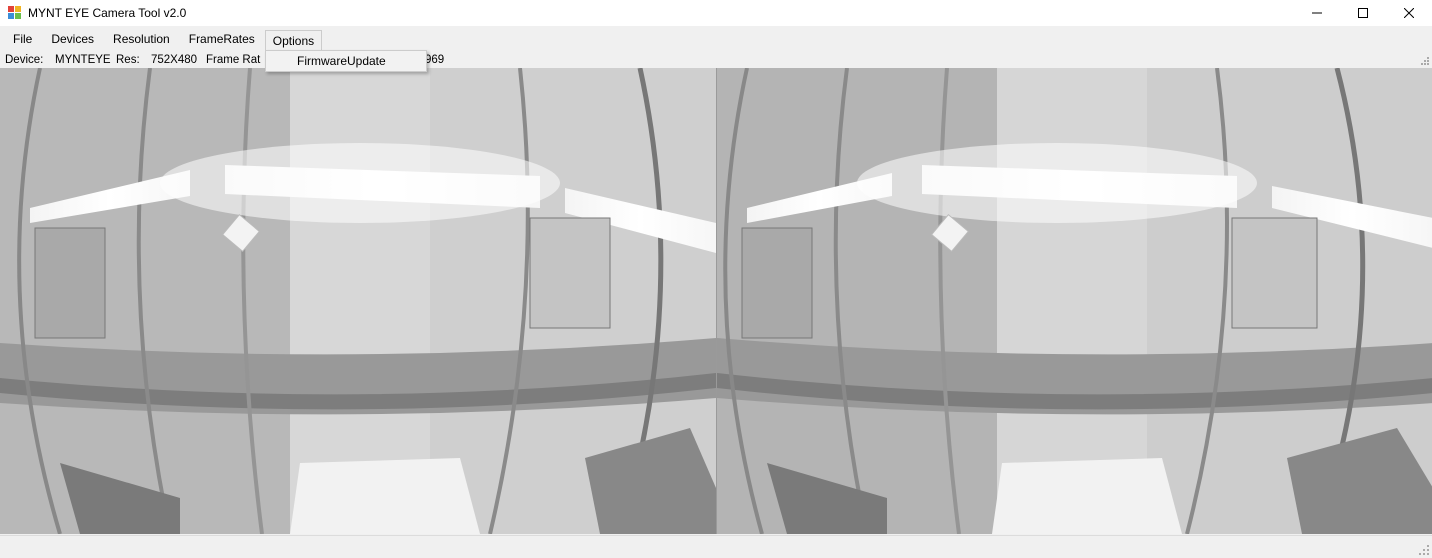 Image resolution: width=1432 pixels, height=558 pixels. What do you see at coordinates (434, 60) in the screenshot?
I see `info-trailing-value: 969` at bounding box center [434, 60].